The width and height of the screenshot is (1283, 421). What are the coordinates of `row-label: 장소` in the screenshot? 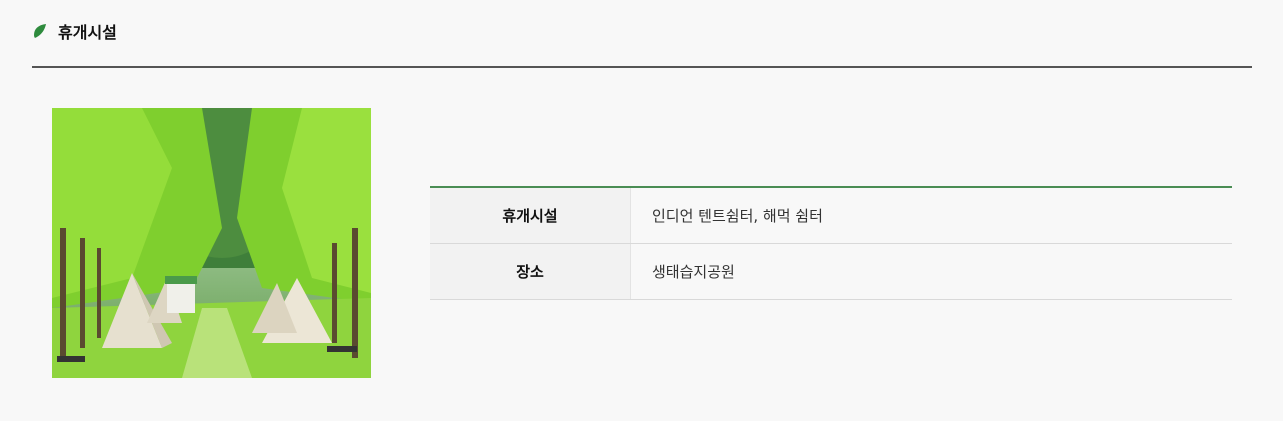 It's located at (530, 271).